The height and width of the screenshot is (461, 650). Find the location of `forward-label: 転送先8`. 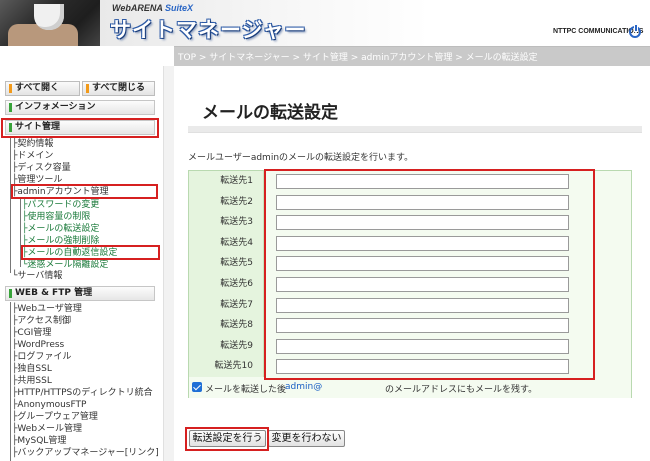

forward-label: 転送先8 is located at coordinates (226, 326).